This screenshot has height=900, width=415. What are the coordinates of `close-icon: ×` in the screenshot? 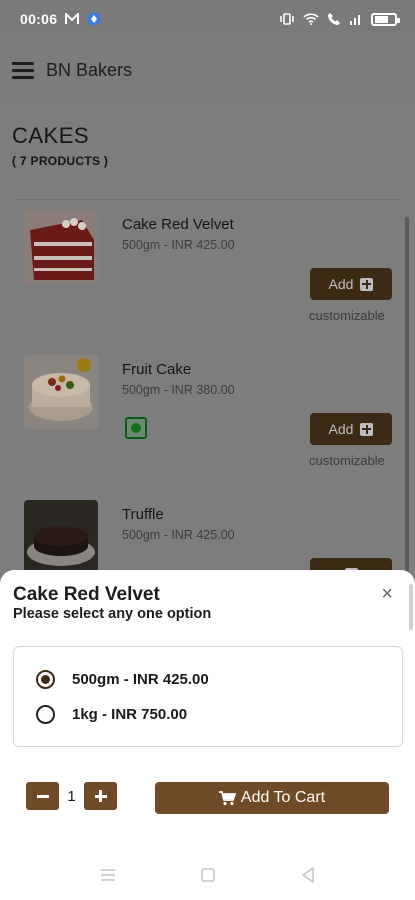 It's located at (387, 594).